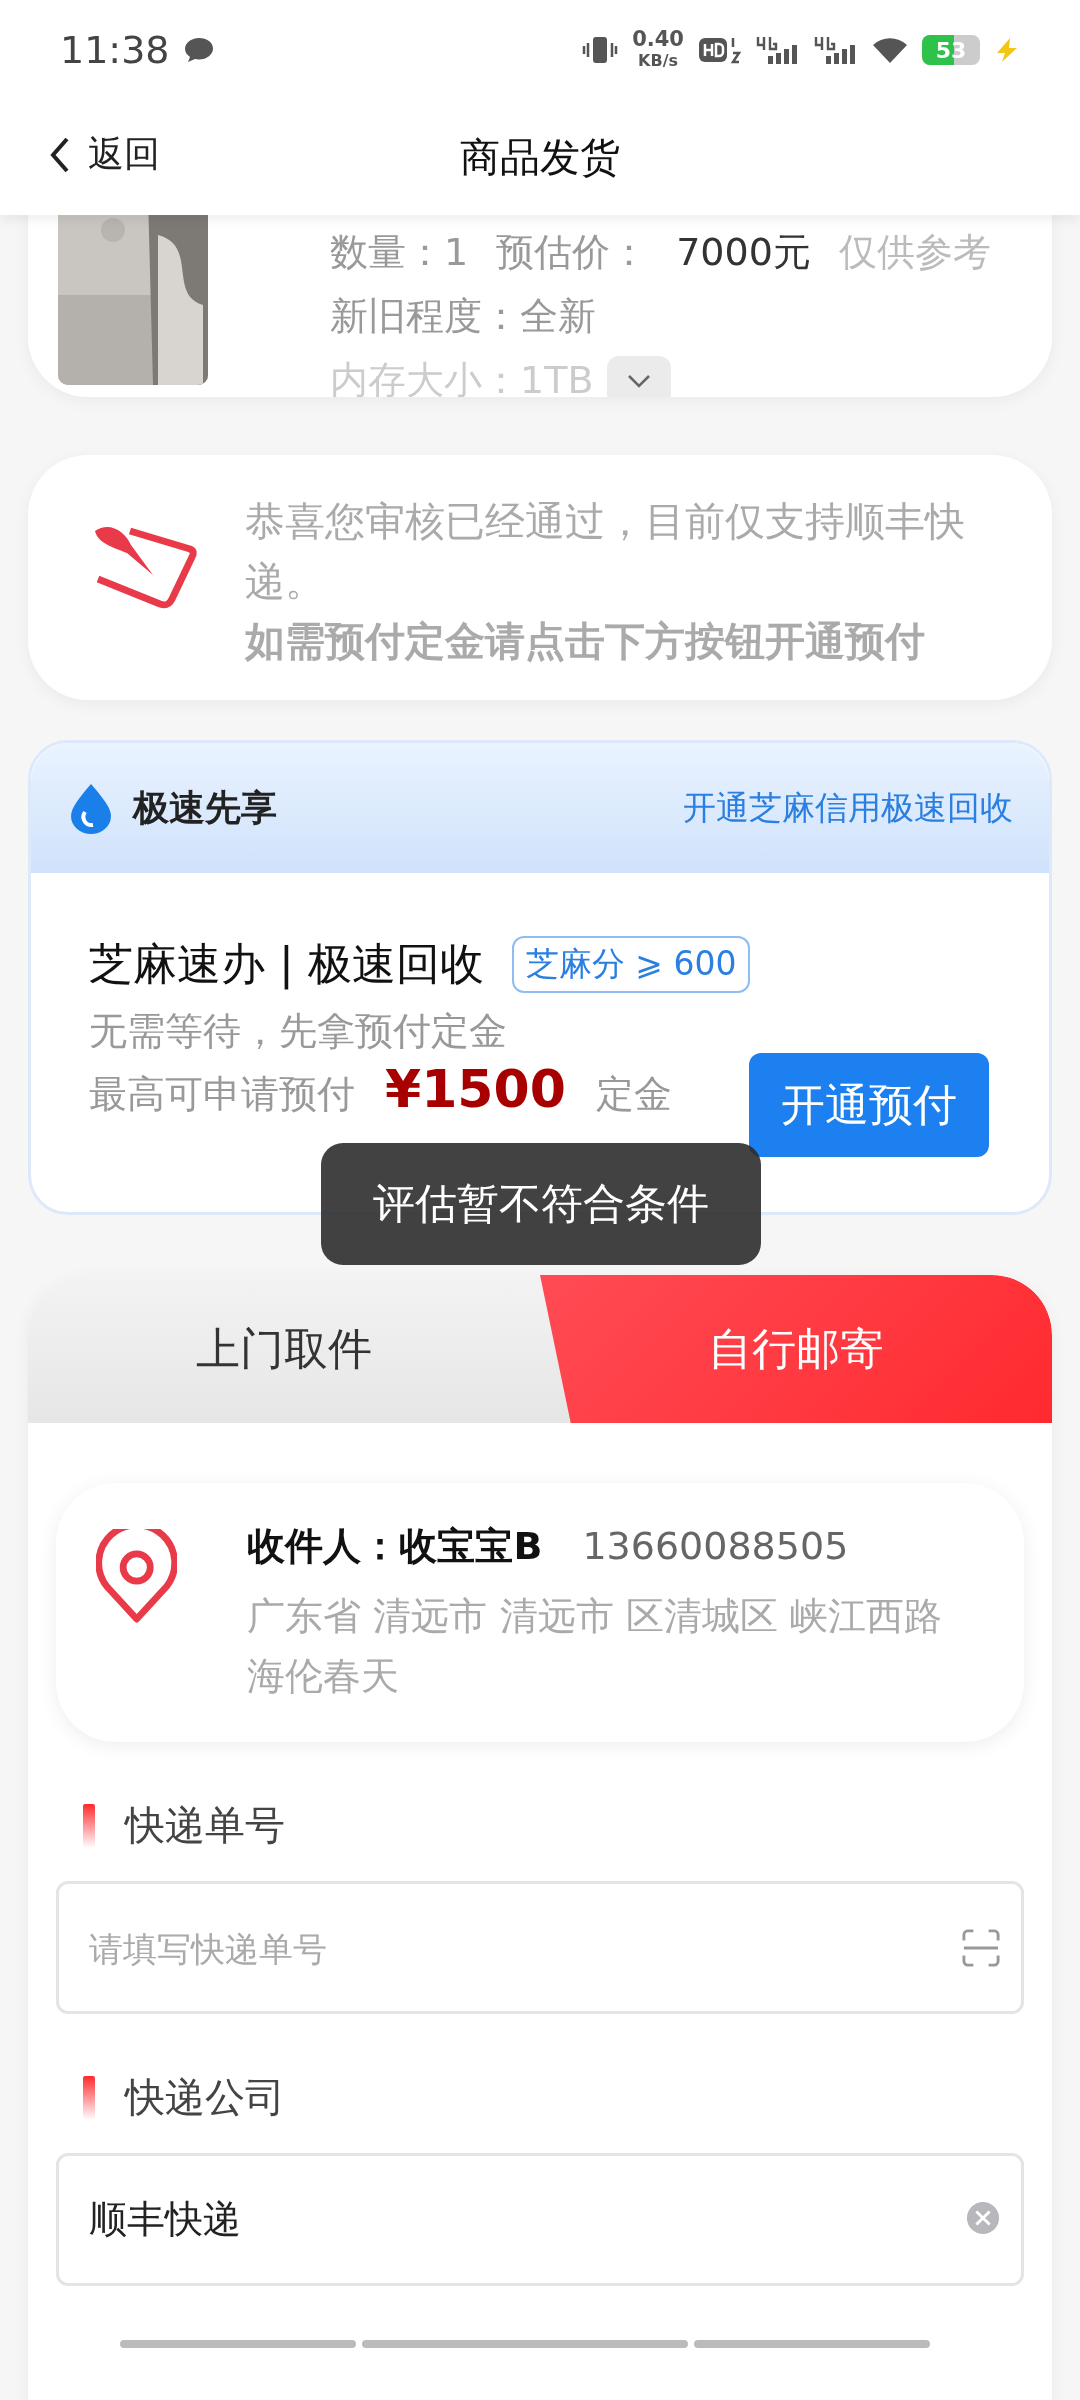 The width and height of the screenshot is (1080, 2400). Describe the element at coordinates (796, 1349) in the screenshot. I see `shipping-tab: 自行邮寄` at that location.